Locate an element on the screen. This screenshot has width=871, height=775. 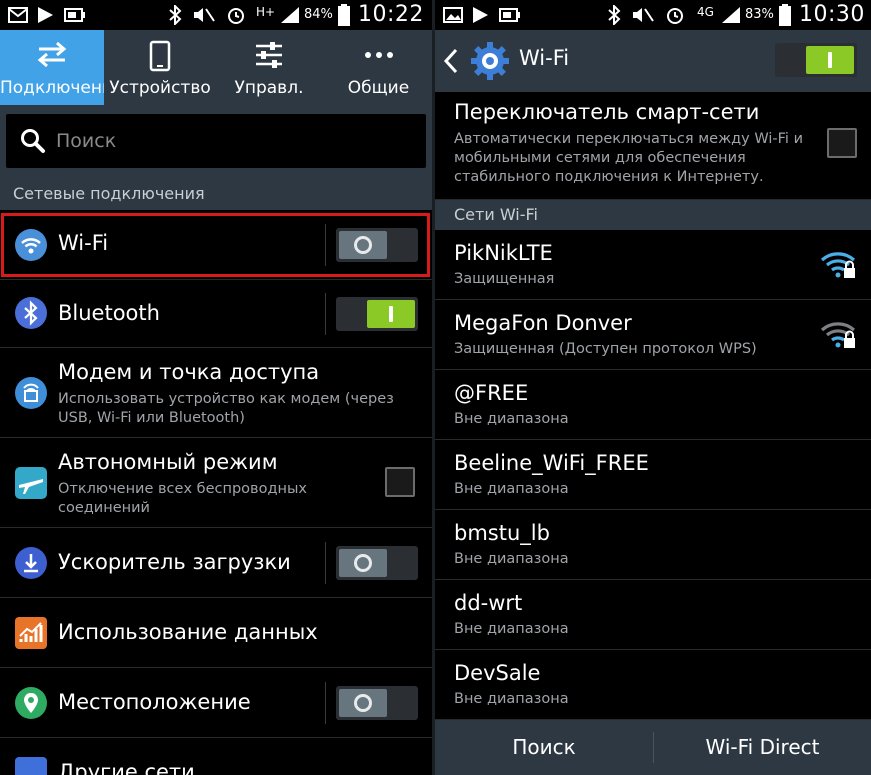
tab-general: Общие is located at coordinates (378, 67).